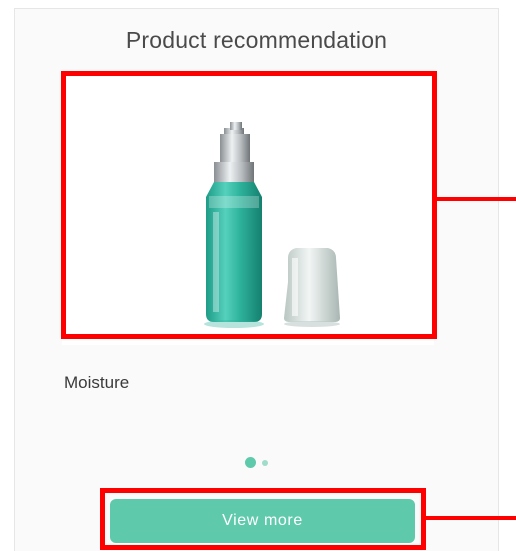 The width and height of the screenshot is (516, 551). Describe the element at coordinates (272, 225) in the screenshot. I see `serum-bottle-image` at that location.